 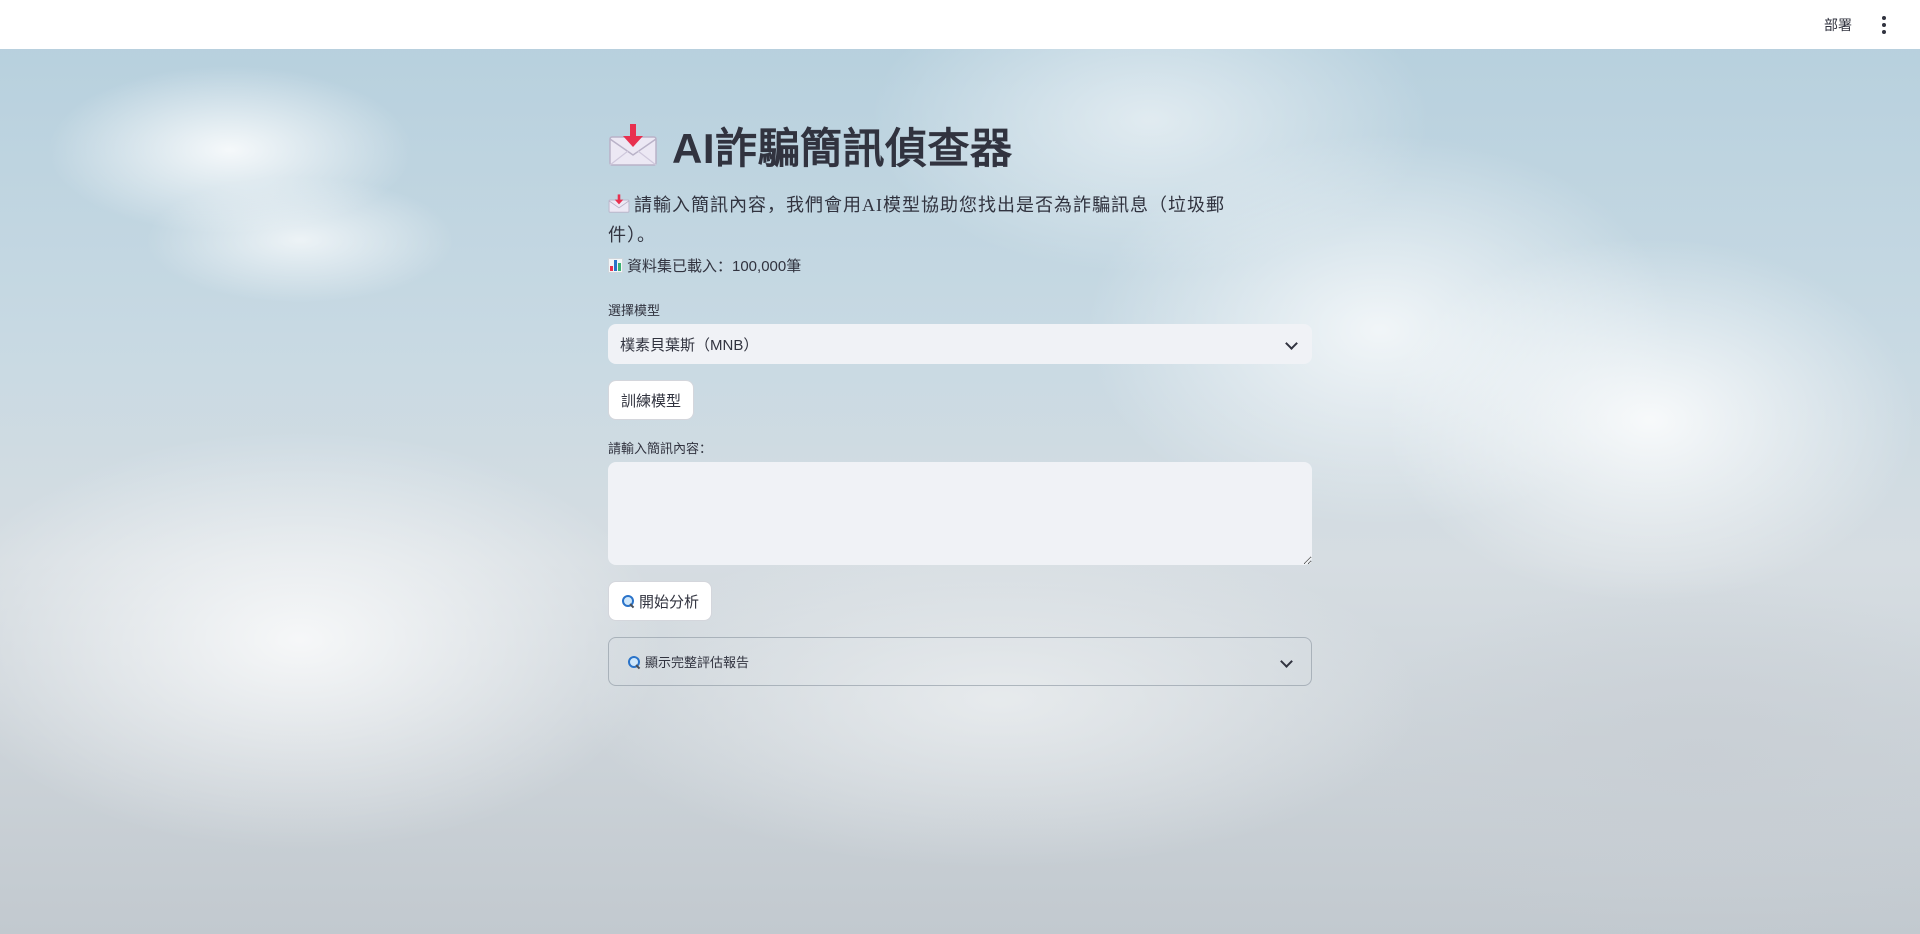 I want to click on deploy-button: 部署, so click(x=1838, y=25).